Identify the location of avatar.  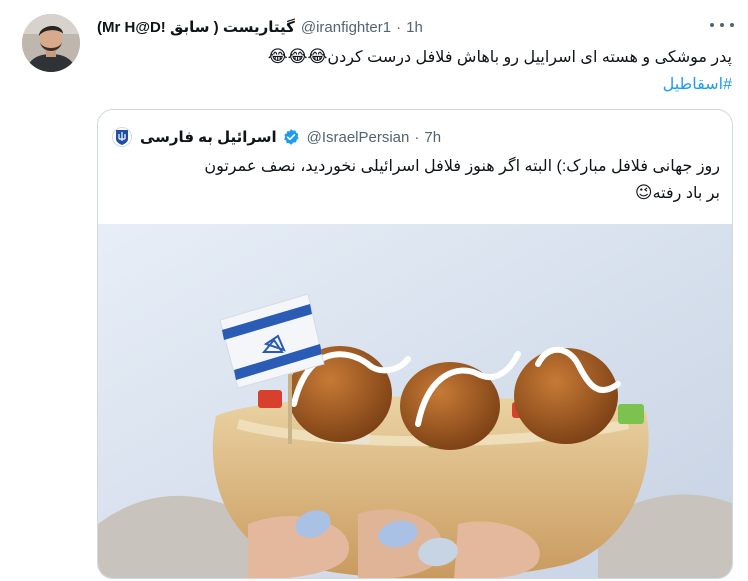
(51, 43).